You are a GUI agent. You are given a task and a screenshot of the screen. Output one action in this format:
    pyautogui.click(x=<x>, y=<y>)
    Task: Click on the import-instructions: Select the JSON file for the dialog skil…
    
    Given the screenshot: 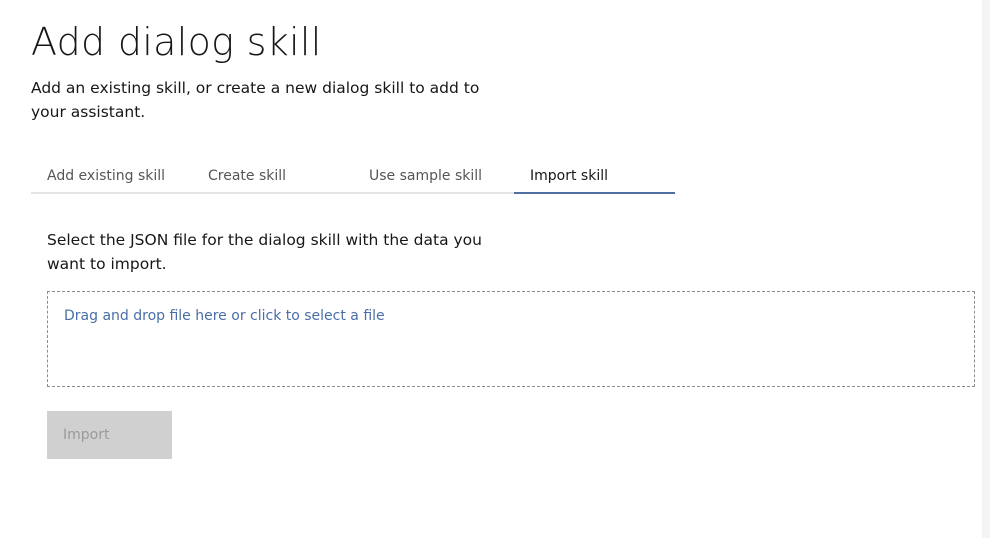 What is the action you would take?
    pyautogui.click(x=264, y=252)
    